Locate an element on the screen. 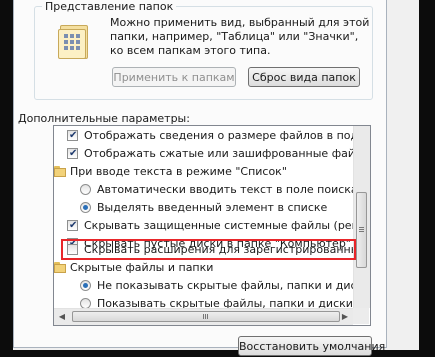 The width and height of the screenshot is (435, 357). horizontal-scroll-thumb is located at coordinates (206, 316).